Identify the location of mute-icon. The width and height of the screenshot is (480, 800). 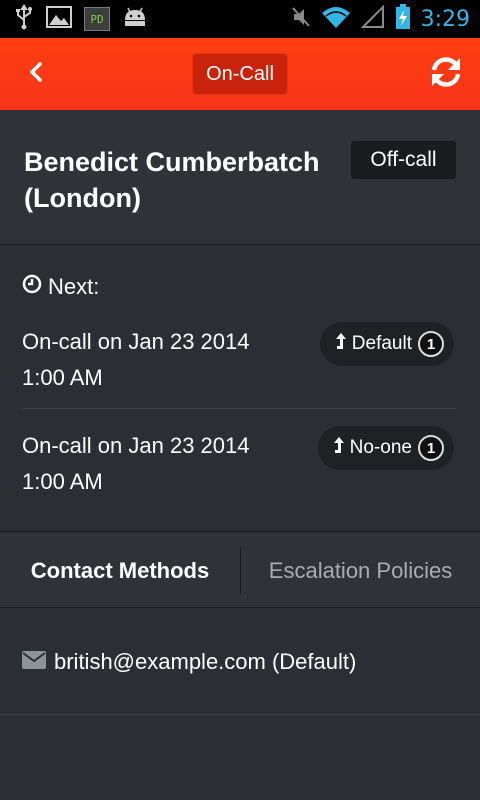
(301, 19).